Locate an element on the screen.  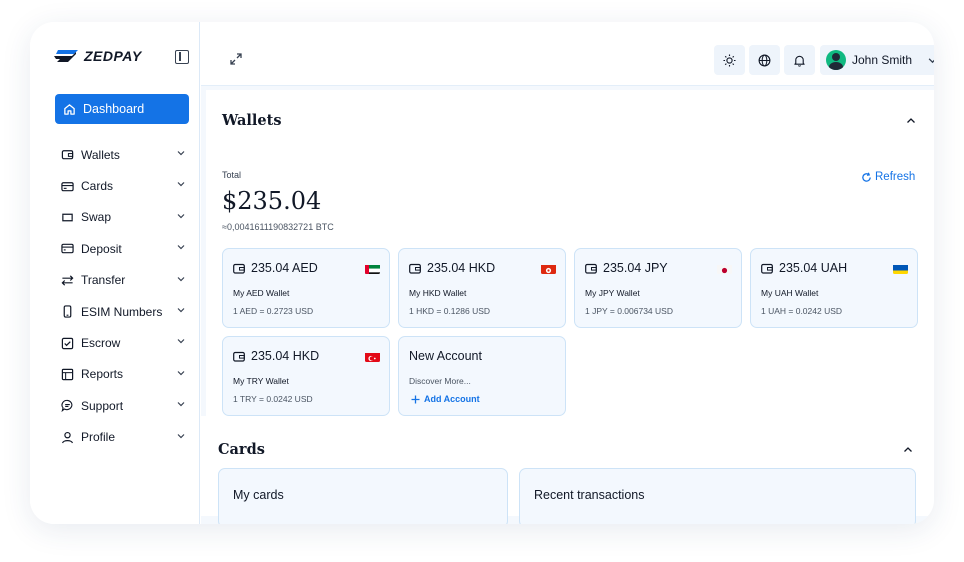
add-account-button: Add Account is located at coordinates (445, 399).